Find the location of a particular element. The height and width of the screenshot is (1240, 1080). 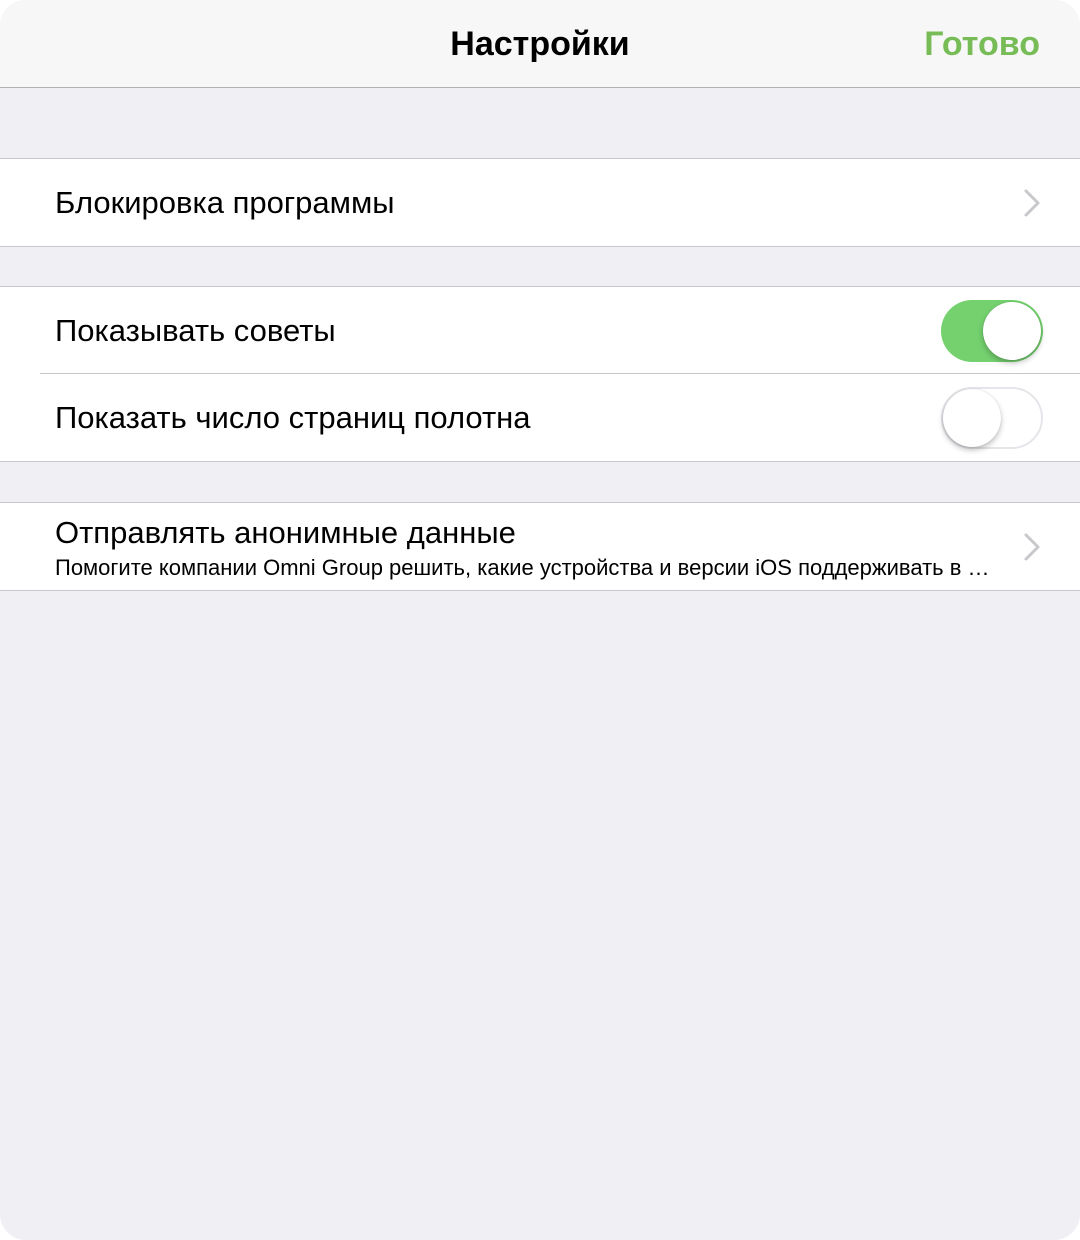

show-tips-label: Показывать советы is located at coordinates (195, 330).